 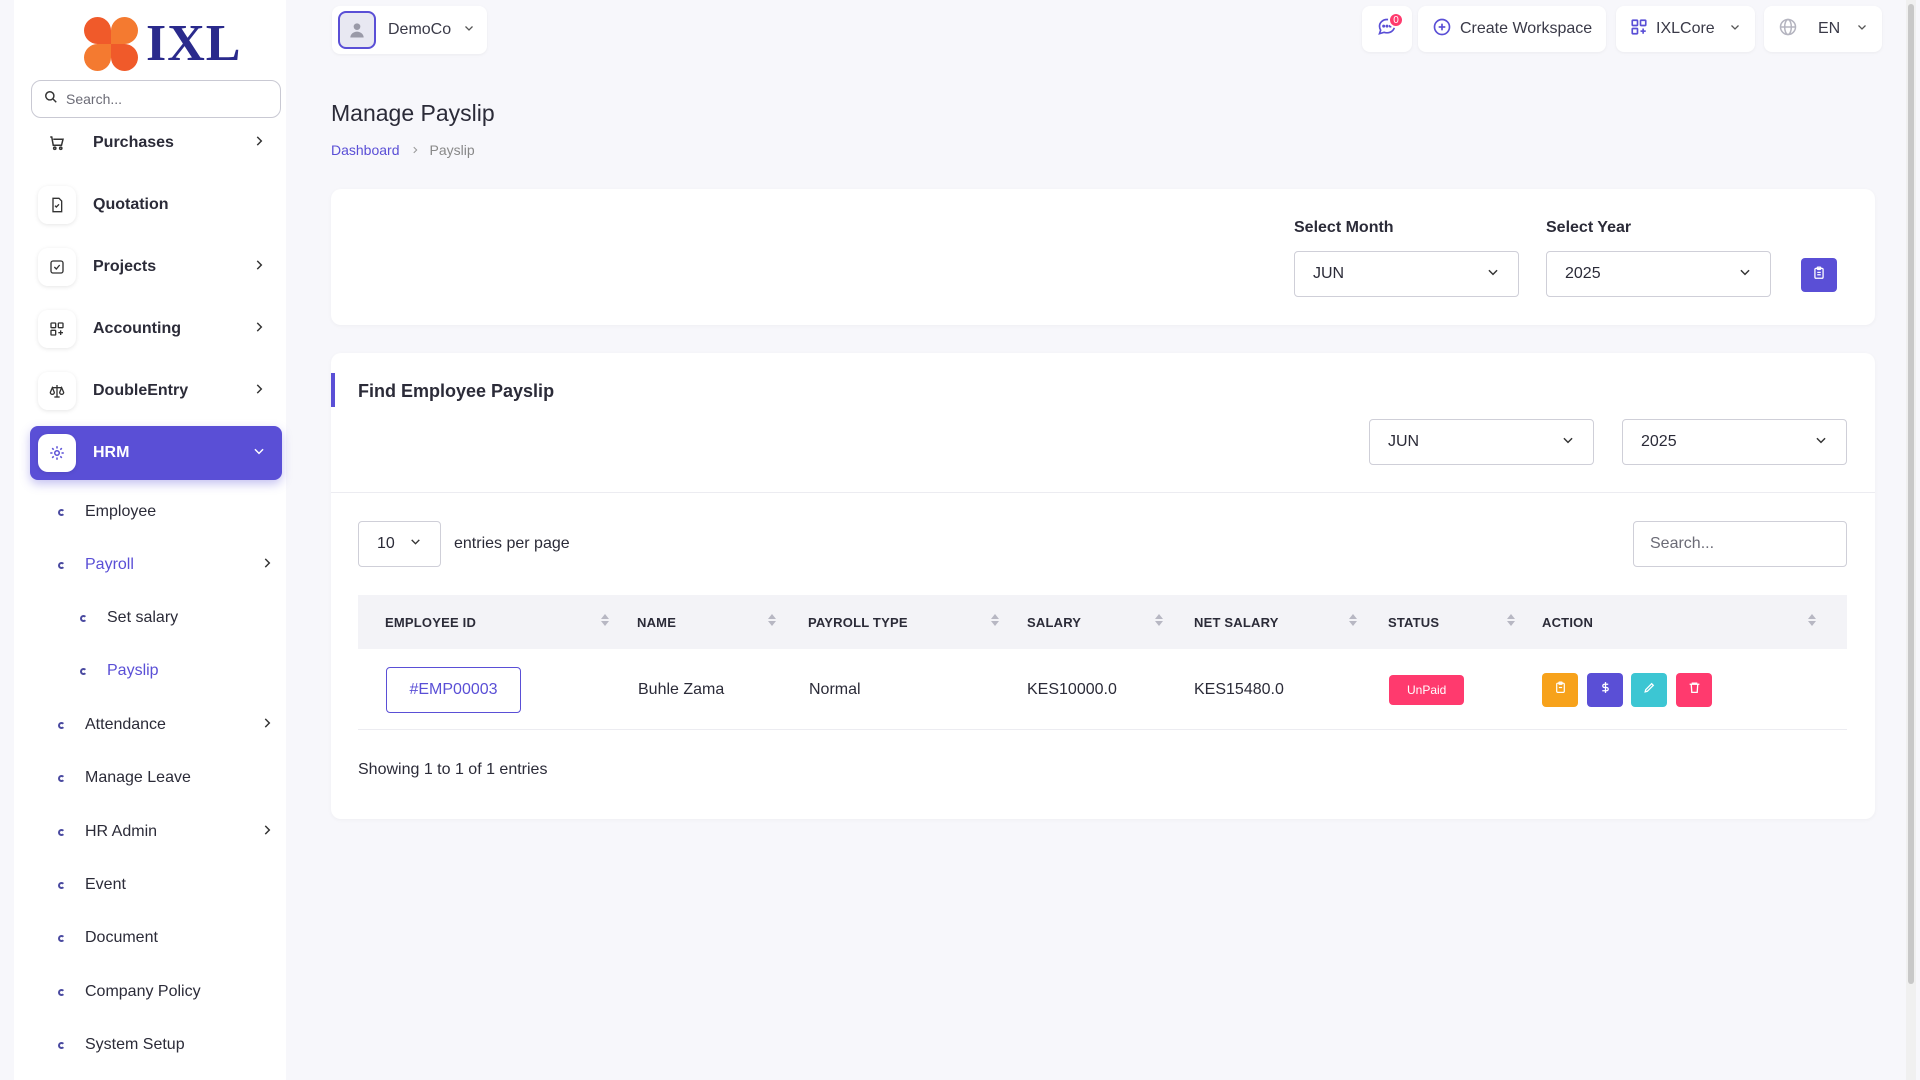 I want to click on trash-icon, so click(x=1694, y=690).